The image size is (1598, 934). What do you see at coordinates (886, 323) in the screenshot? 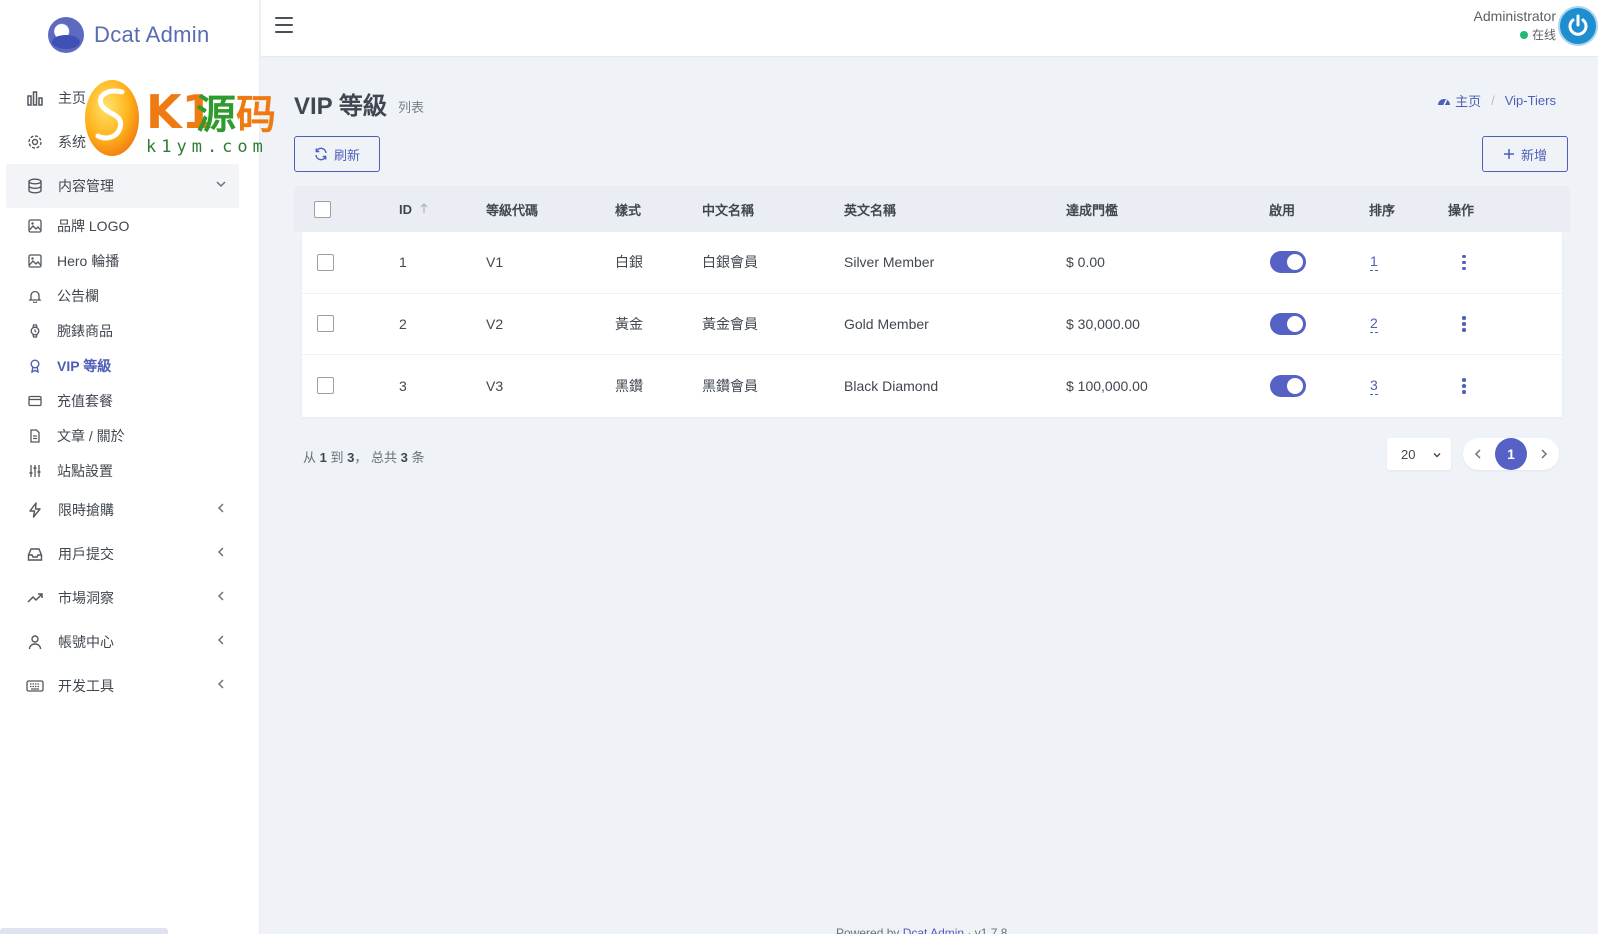
I see `cell-en-name: Gold Member` at bounding box center [886, 323].